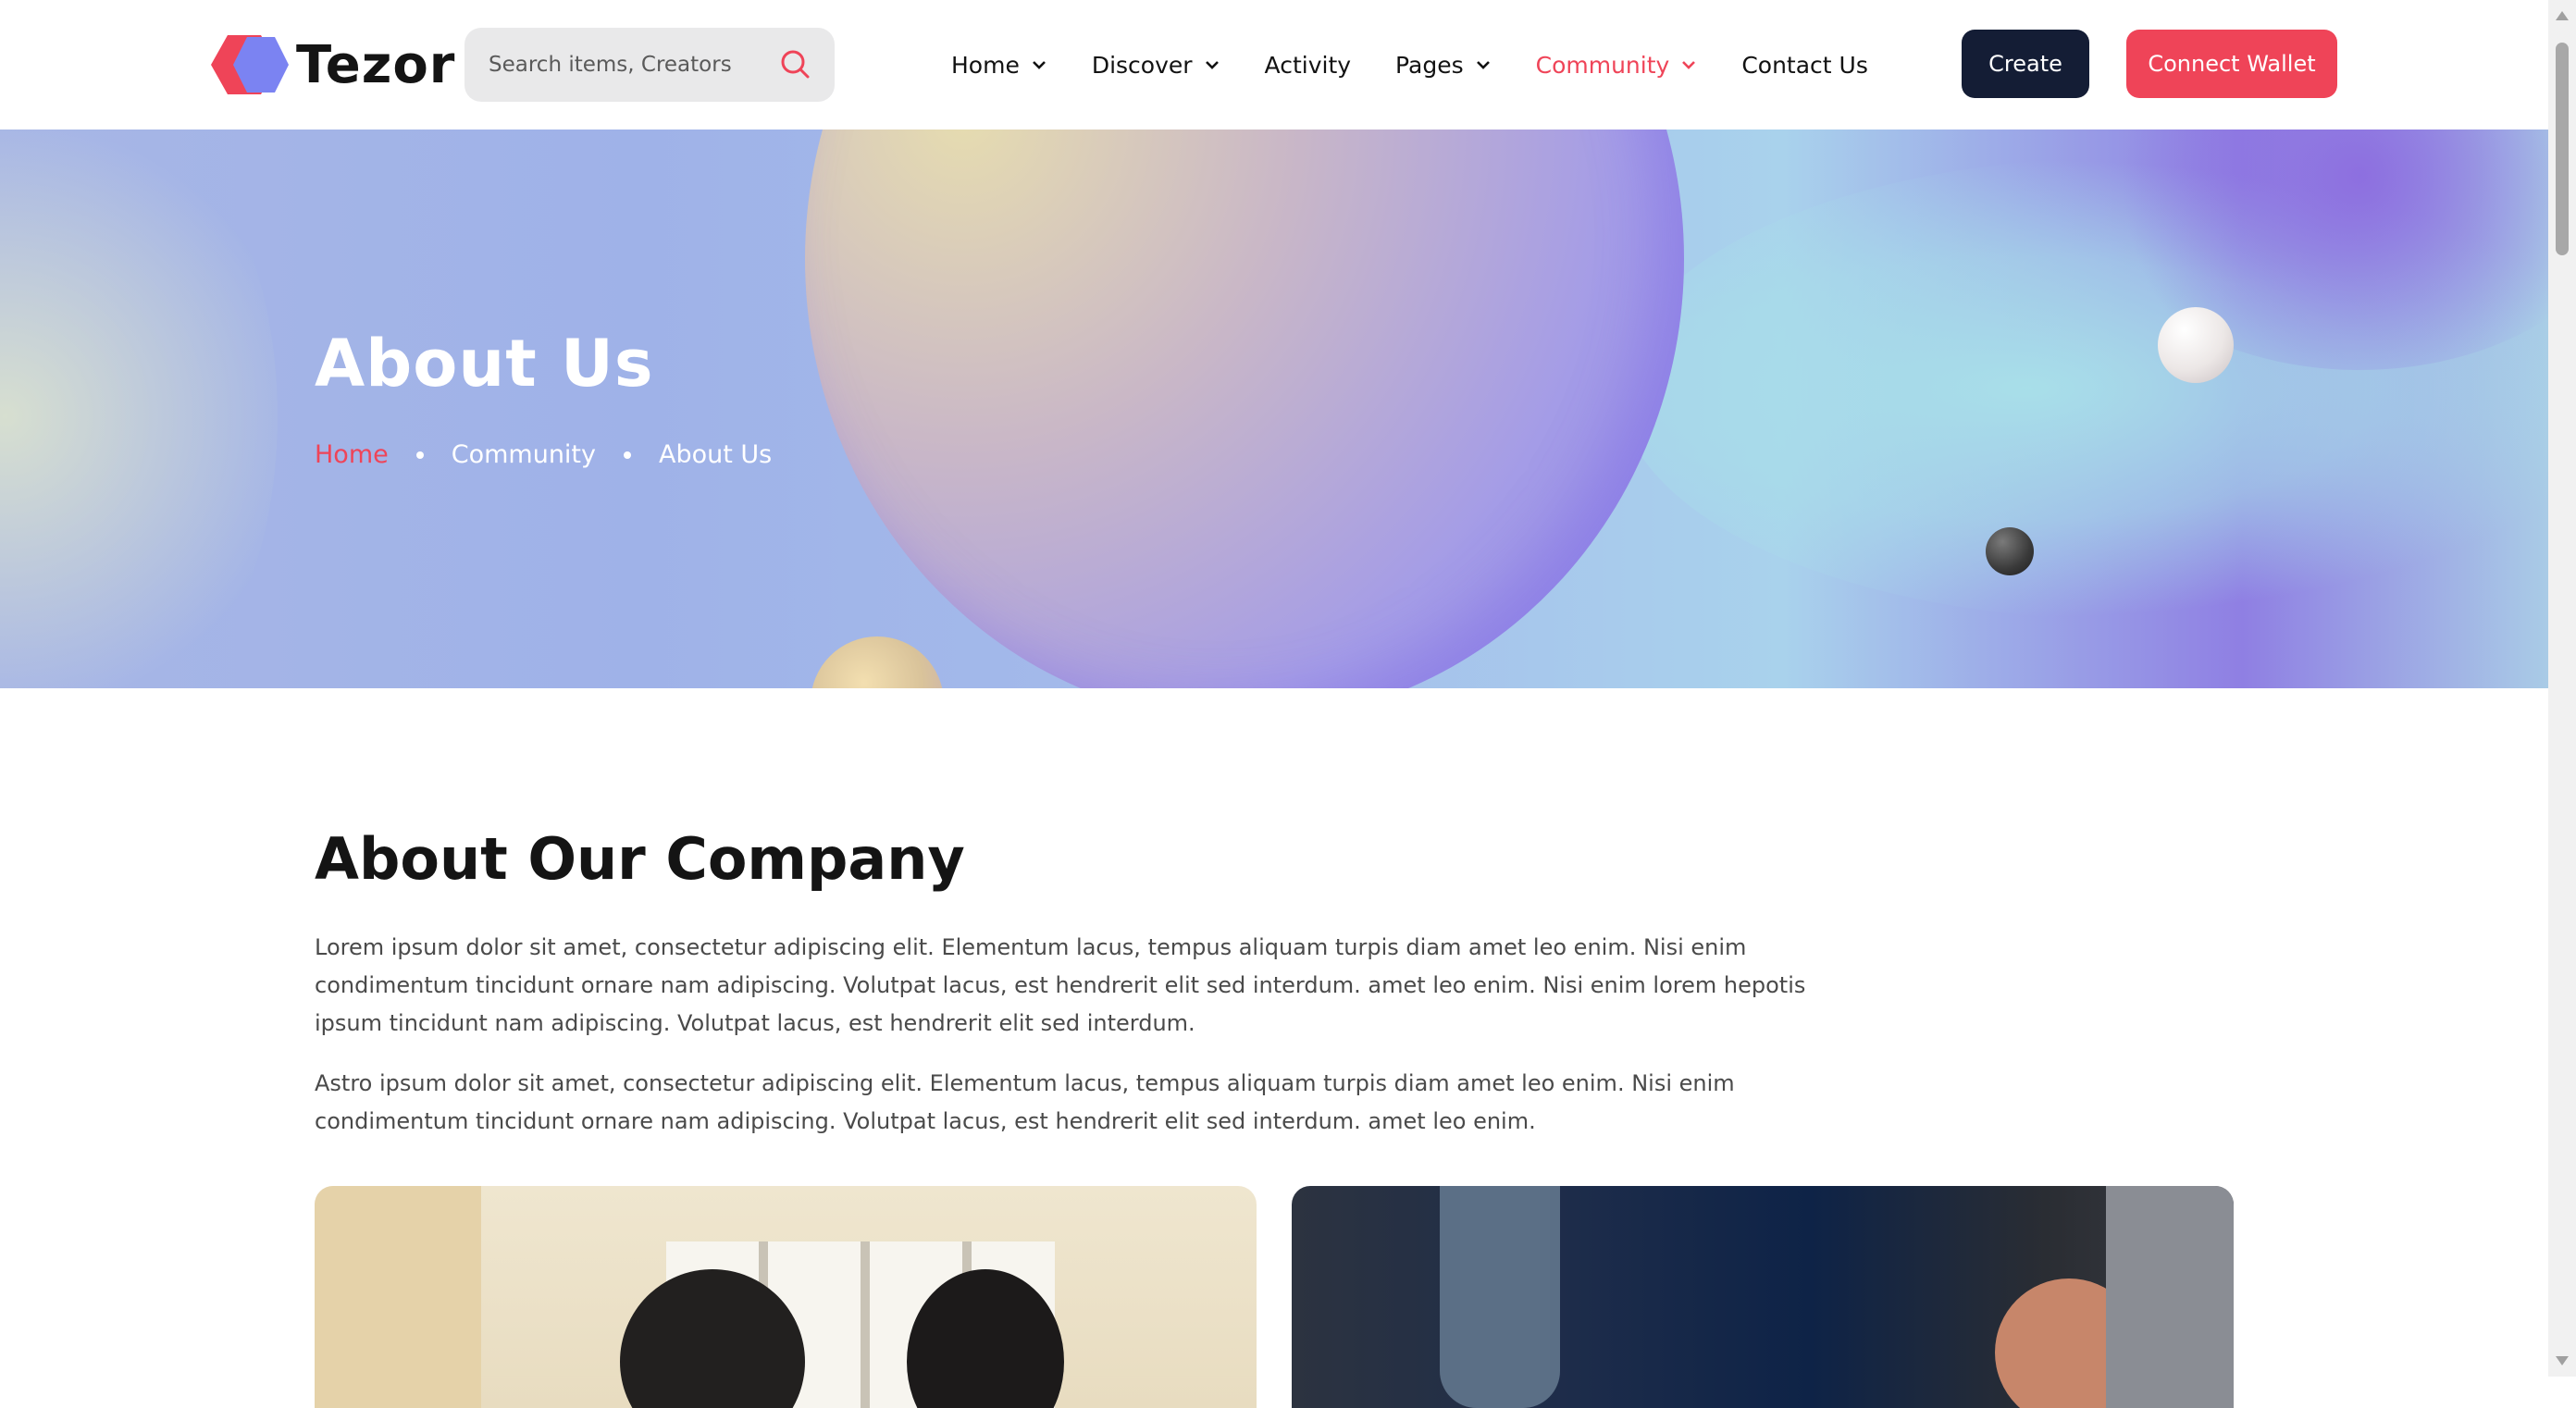 The height and width of the screenshot is (1408, 2576). I want to click on nav-item-pages: Pages, so click(1444, 65).